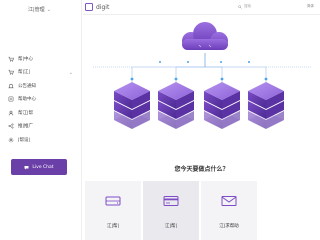 Image resolution: width=320 pixels, height=240 pixels. I want to click on live-chat-button: Live Chat, so click(39, 167).